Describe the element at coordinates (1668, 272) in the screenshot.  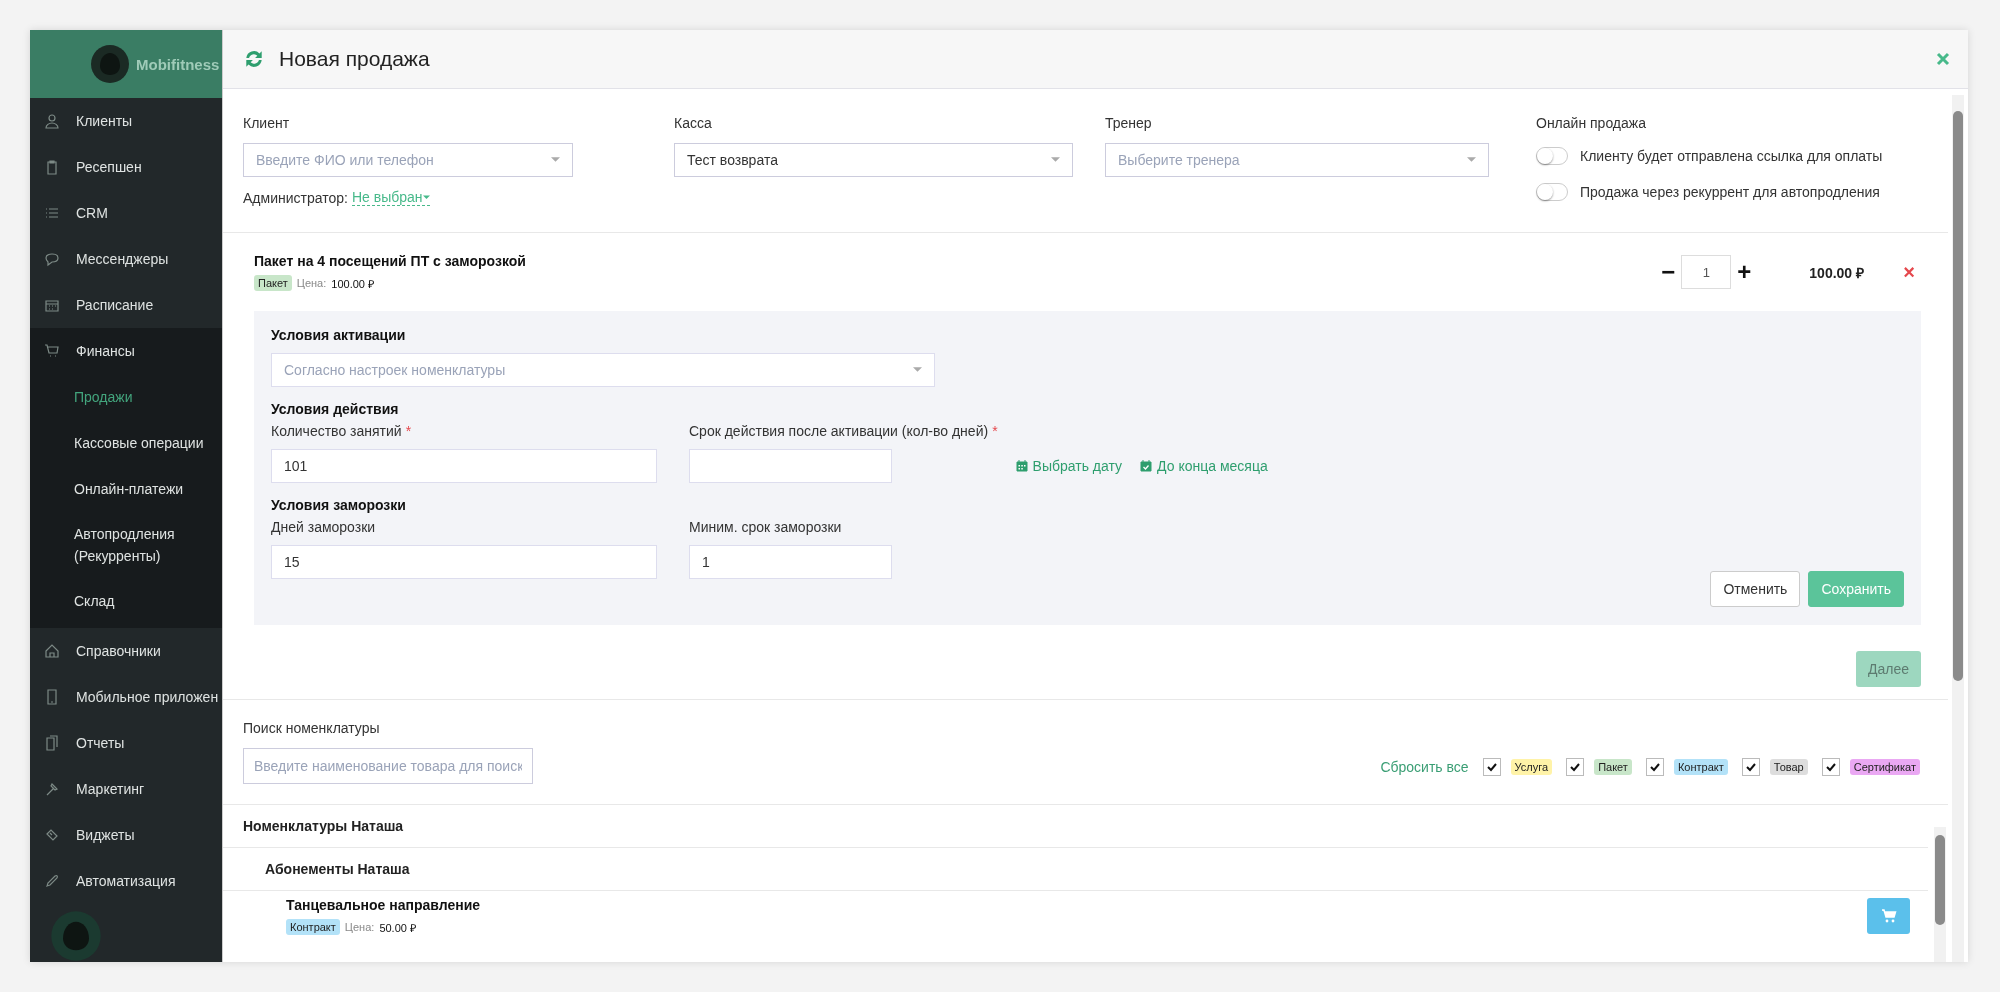
I see `decrease-button: −` at that location.